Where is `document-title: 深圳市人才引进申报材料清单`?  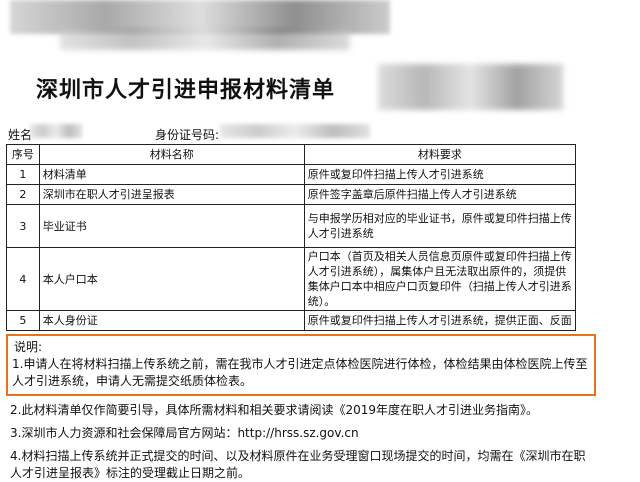
document-title: 深圳市人才引进申报材料清单 is located at coordinates (186, 90).